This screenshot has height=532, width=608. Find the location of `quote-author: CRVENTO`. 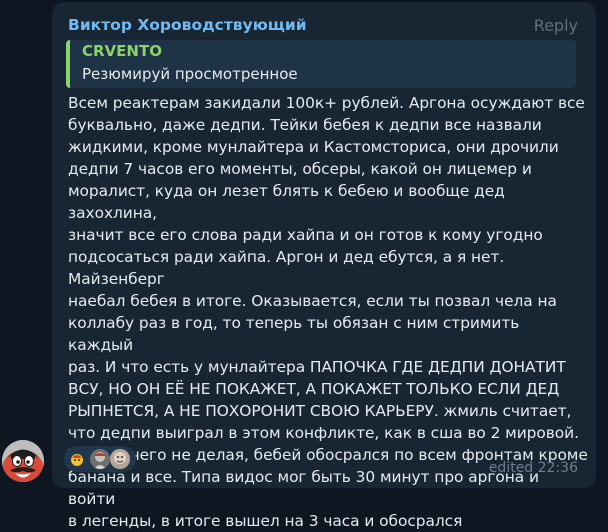

quote-author: CRVENTO is located at coordinates (122, 51).